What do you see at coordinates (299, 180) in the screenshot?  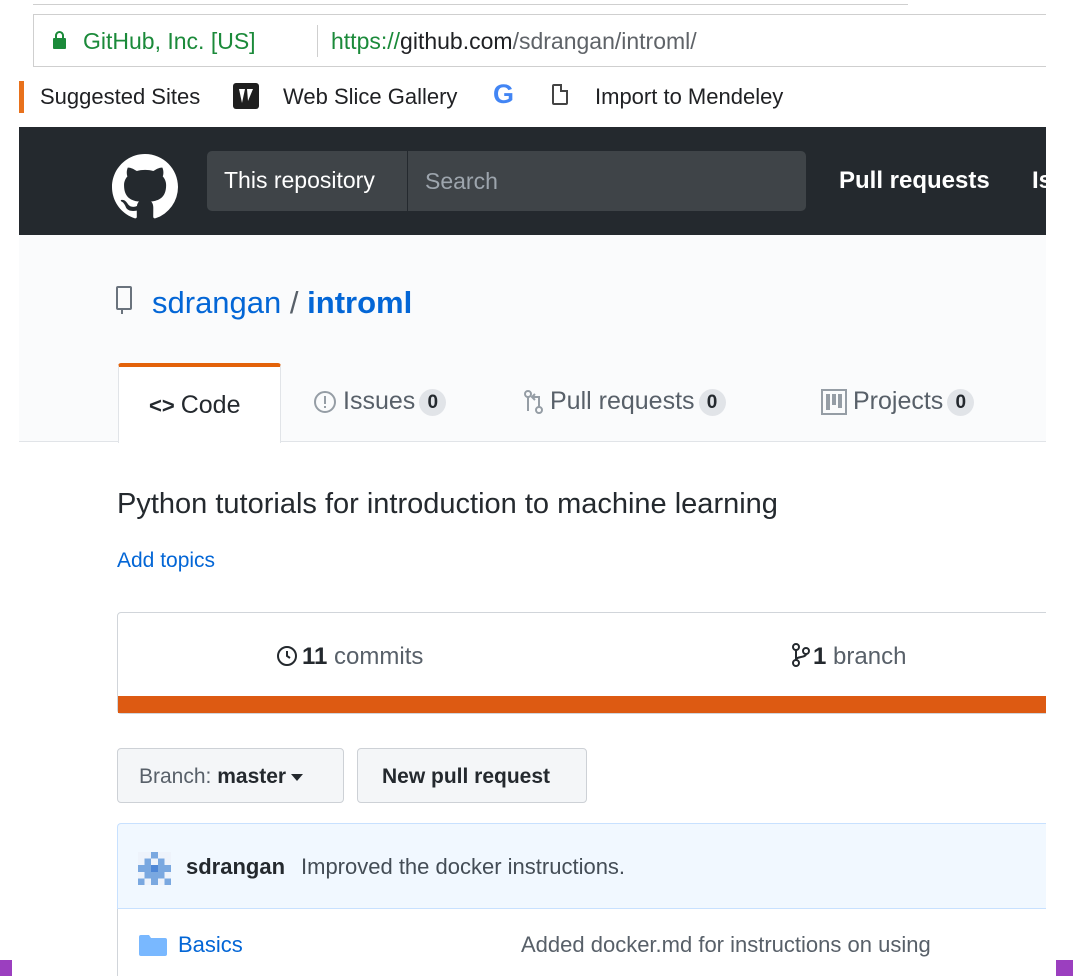 I see `search-scope-label: This repository` at bounding box center [299, 180].